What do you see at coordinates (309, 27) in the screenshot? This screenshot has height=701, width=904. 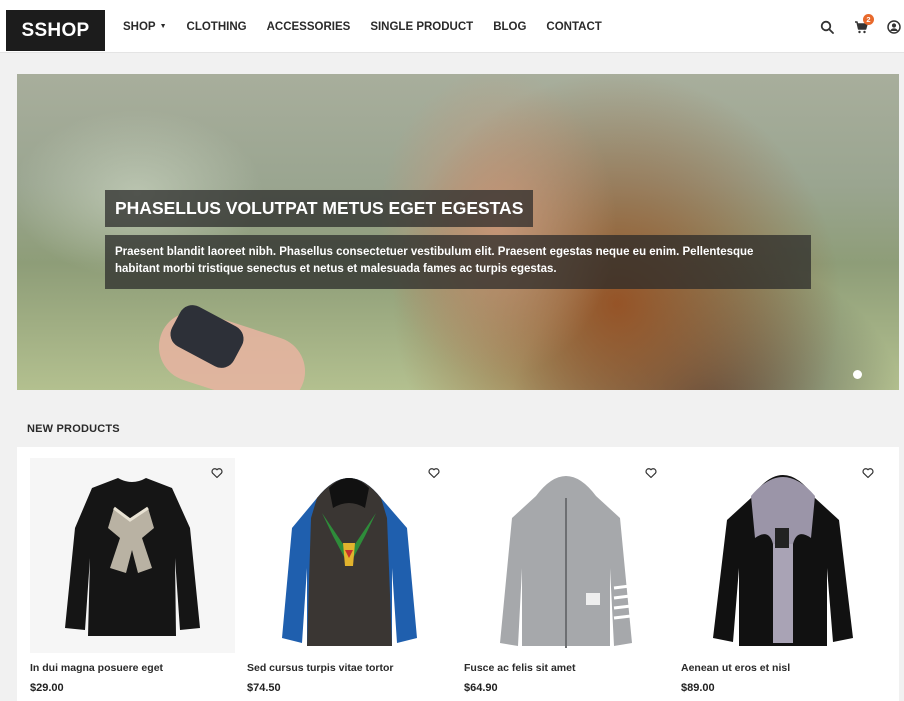 I see `nav-accessories: ACCESSORIES` at bounding box center [309, 27].